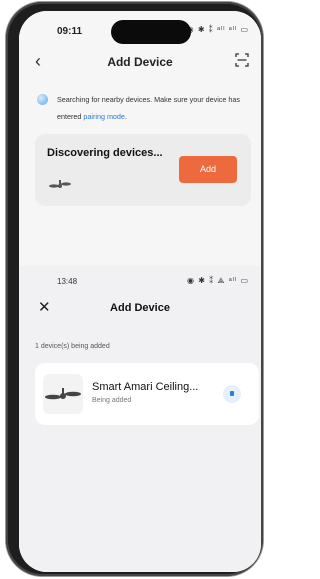 This screenshot has height=579, width=320. What do you see at coordinates (143, 170) in the screenshot?
I see `discovering-card: Discovering devices... Add` at bounding box center [143, 170].